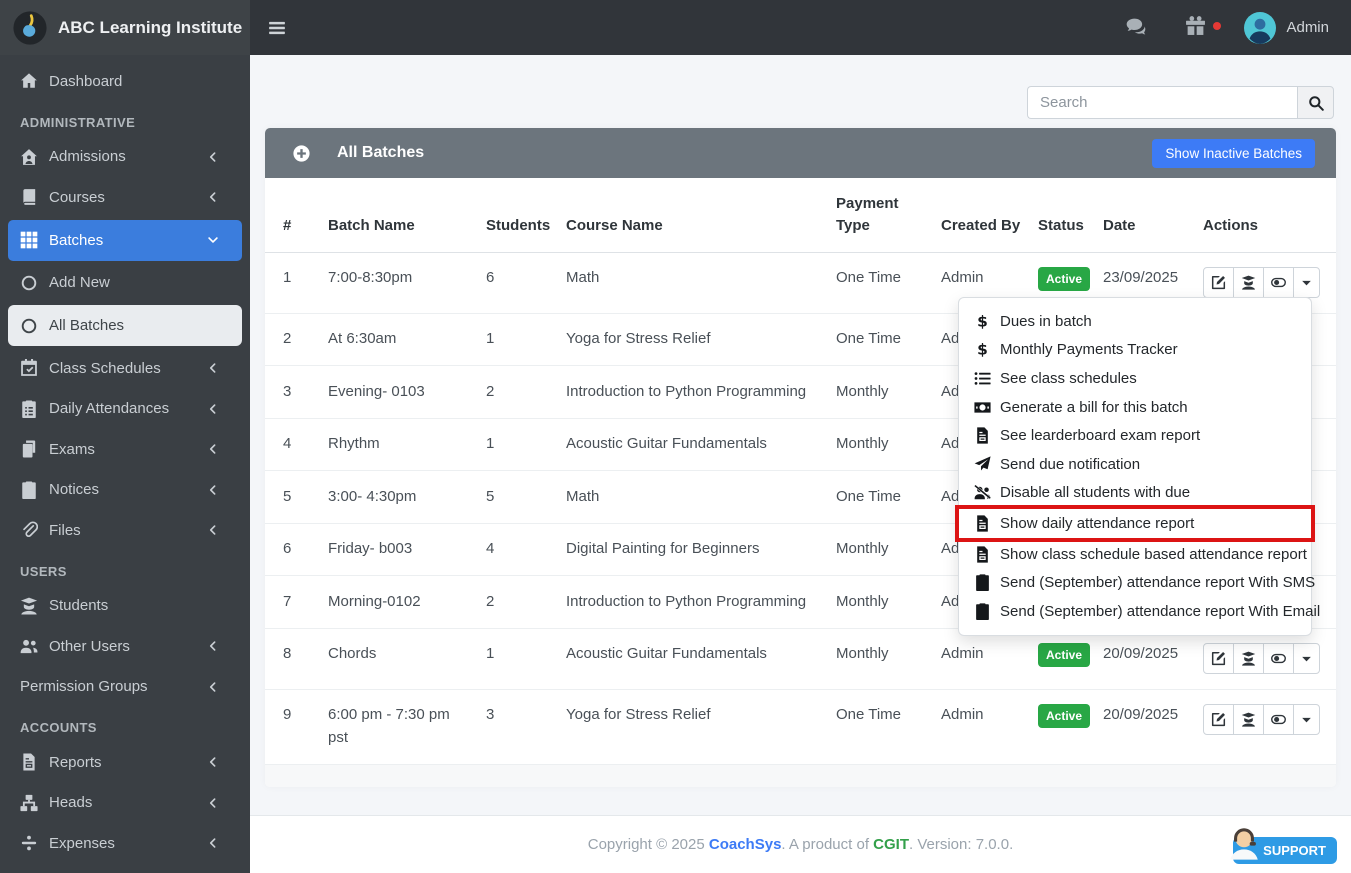 The width and height of the screenshot is (1351, 873). I want to click on sidebar-item-files: Files, so click(125, 530).